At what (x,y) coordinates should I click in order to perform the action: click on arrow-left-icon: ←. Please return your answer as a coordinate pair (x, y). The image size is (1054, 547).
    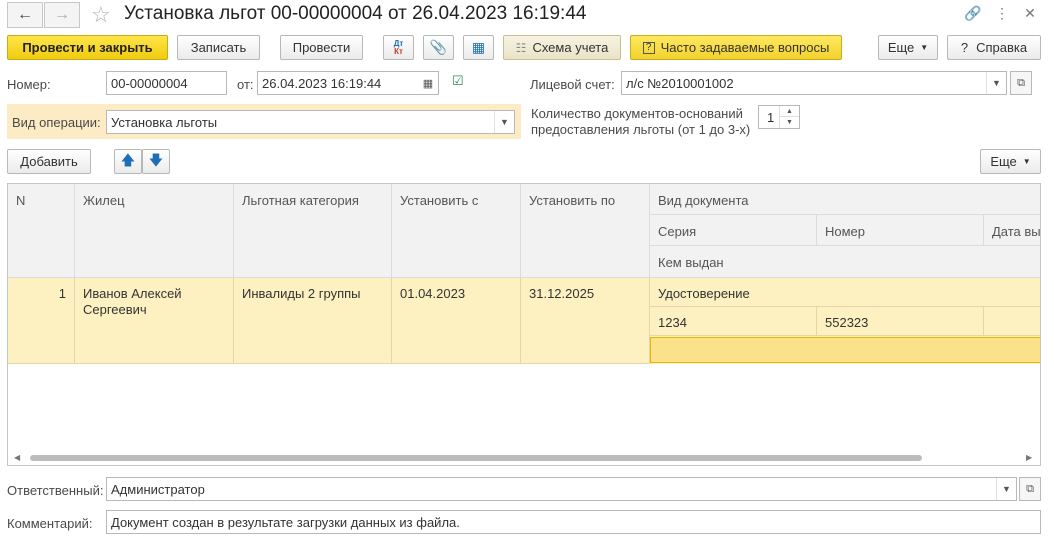
    Looking at the image, I should click on (25, 14).